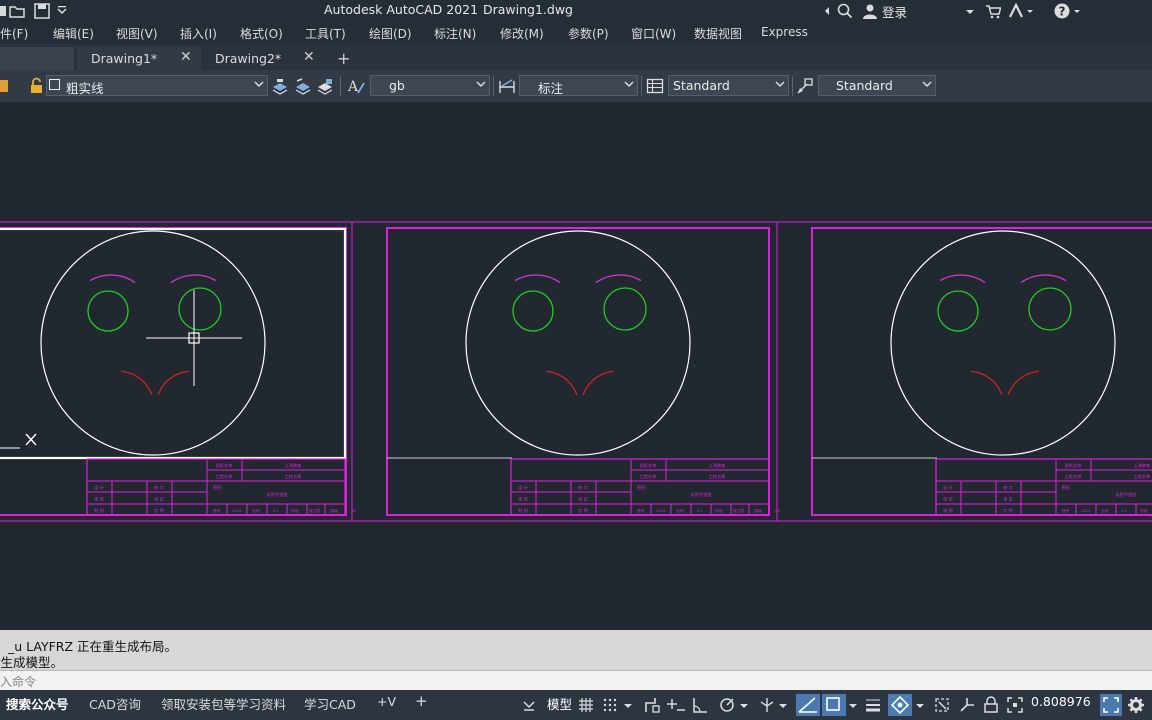 The image size is (1152, 720). Describe the element at coordinates (157, 85) in the screenshot. I see `layer-dropdown: 粗实线` at that location.